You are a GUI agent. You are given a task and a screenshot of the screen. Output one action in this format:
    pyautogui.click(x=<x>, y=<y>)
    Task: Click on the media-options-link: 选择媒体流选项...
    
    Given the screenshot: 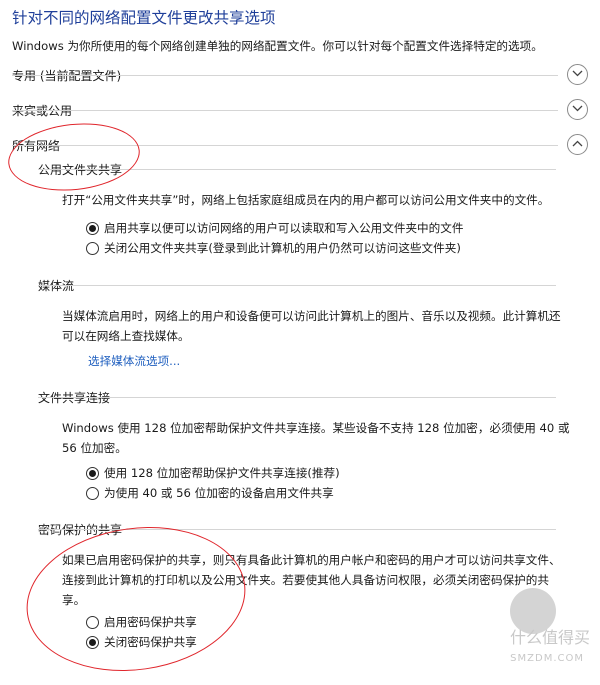 What is the action you would take?
    pyautogui.click(x=134, y=361)
    